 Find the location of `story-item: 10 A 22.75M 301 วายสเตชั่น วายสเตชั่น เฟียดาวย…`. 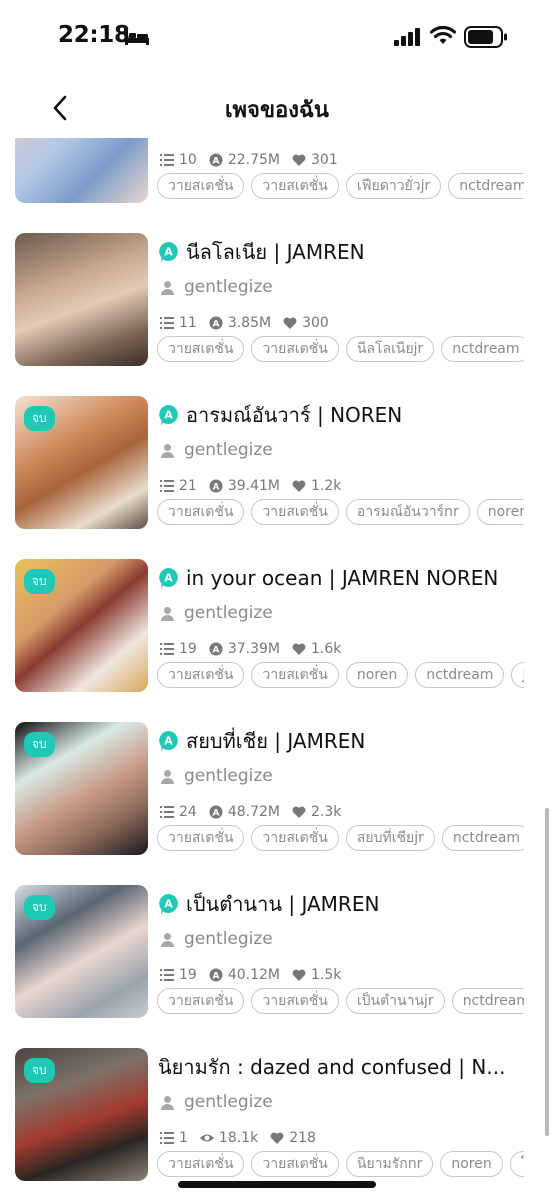

story-item: 10 A 22.75M 301 วายสเตชั่น วายสเตชั่น เฟียดาวย… is located at coordinates (277, 173).